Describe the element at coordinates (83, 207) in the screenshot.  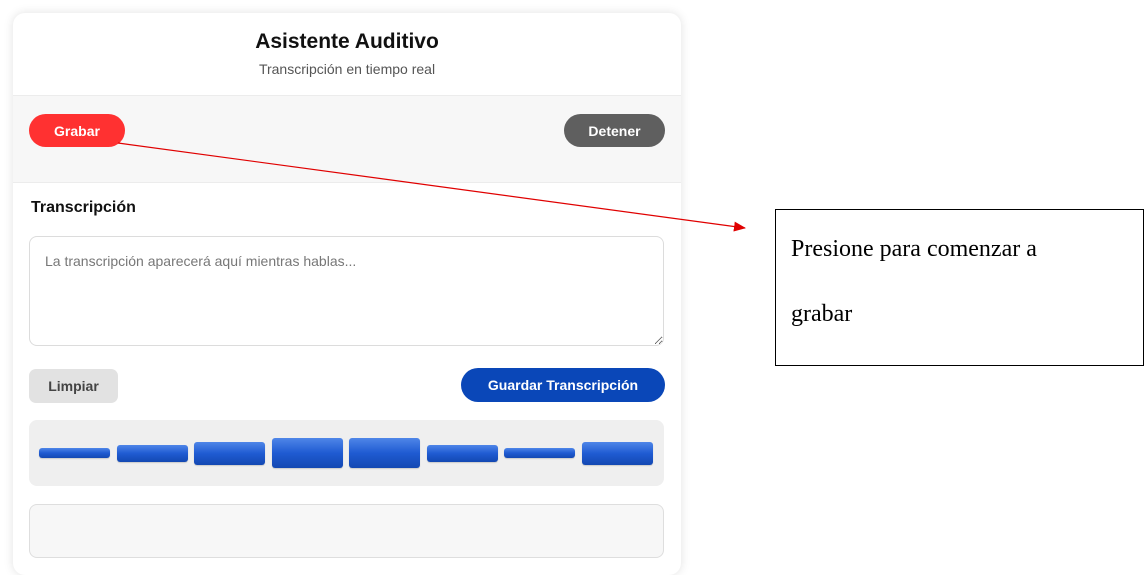
I see `transcription-heading: Transcripción` at that location.